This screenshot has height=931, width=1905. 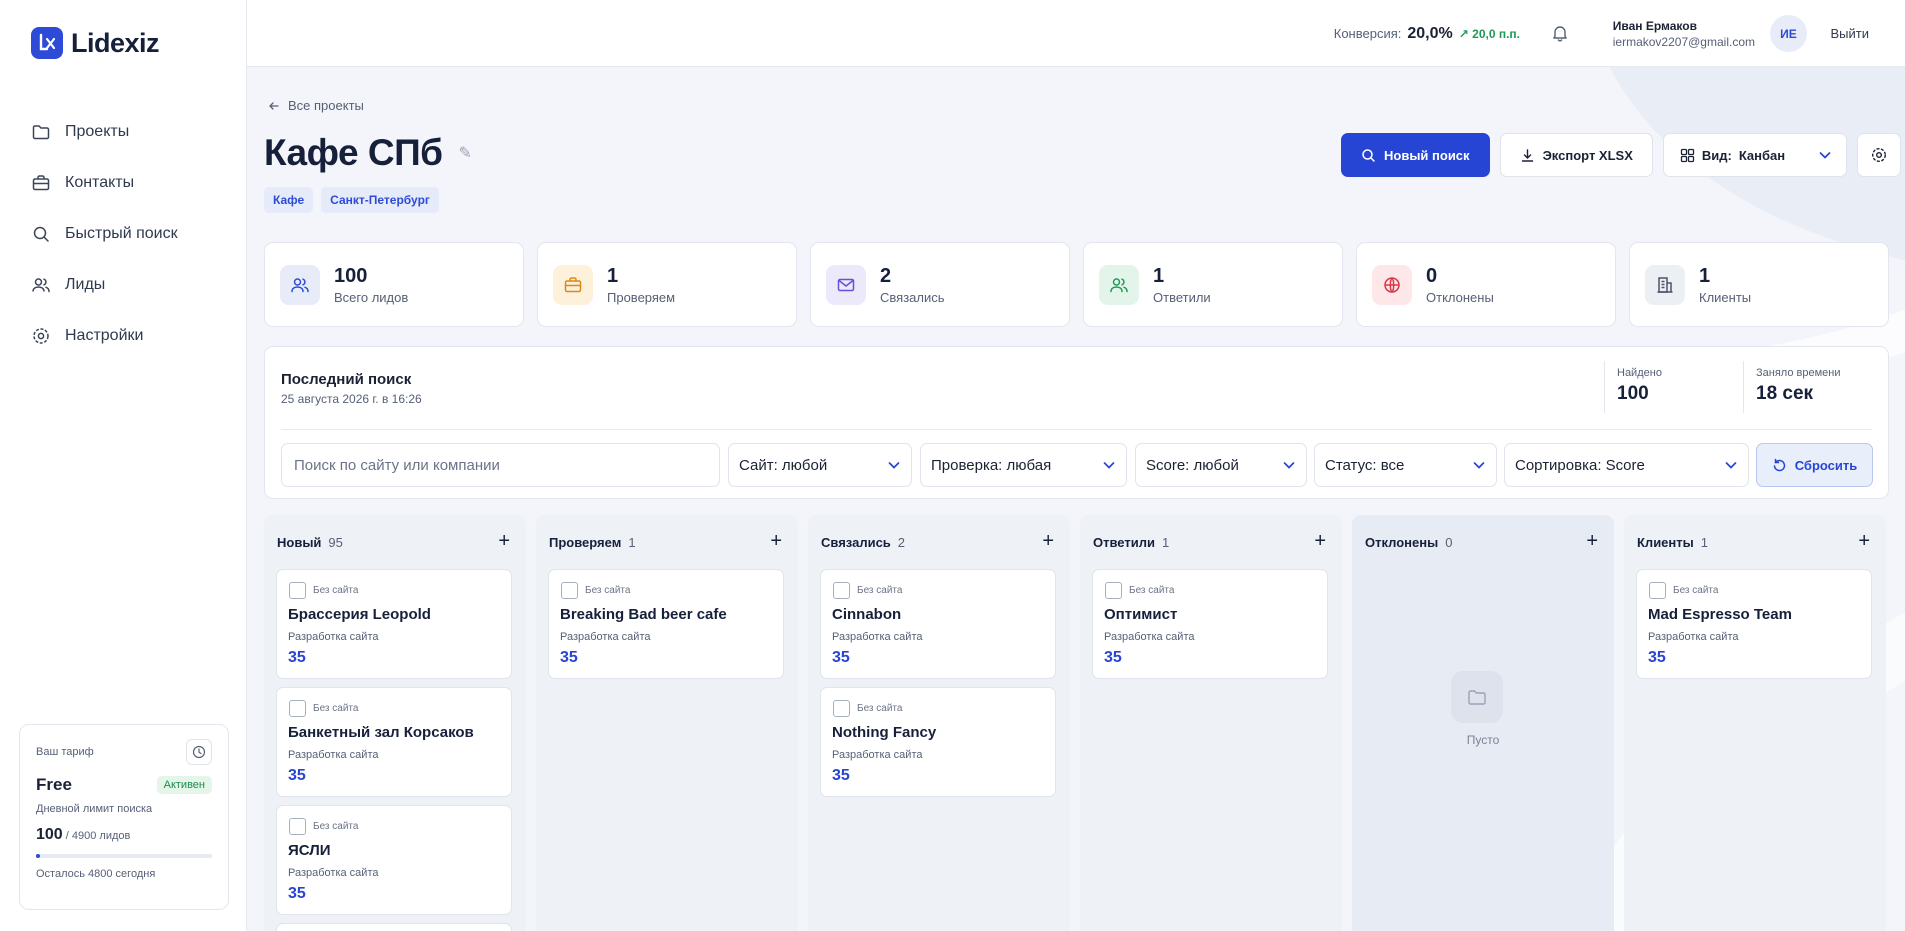 I want to click on sidebar-item-projects: Проекты, so click(x=104, y=131).